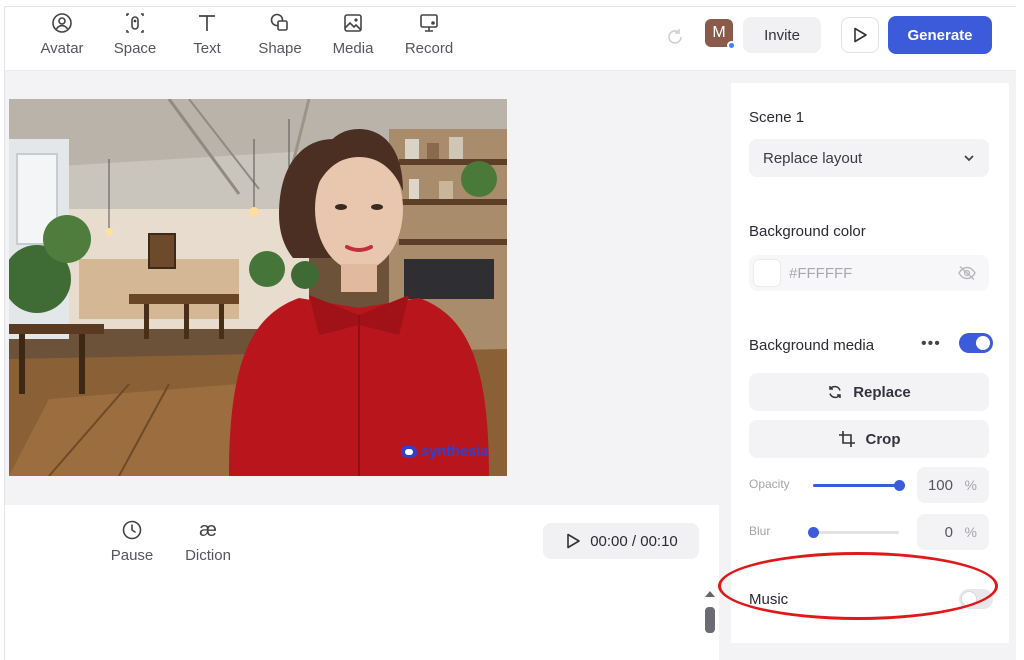 The image size is (1024, 660). Describe the element at coordinates (812, 345) in the screenshot. I see `bg-media-title: Background media` at that location.